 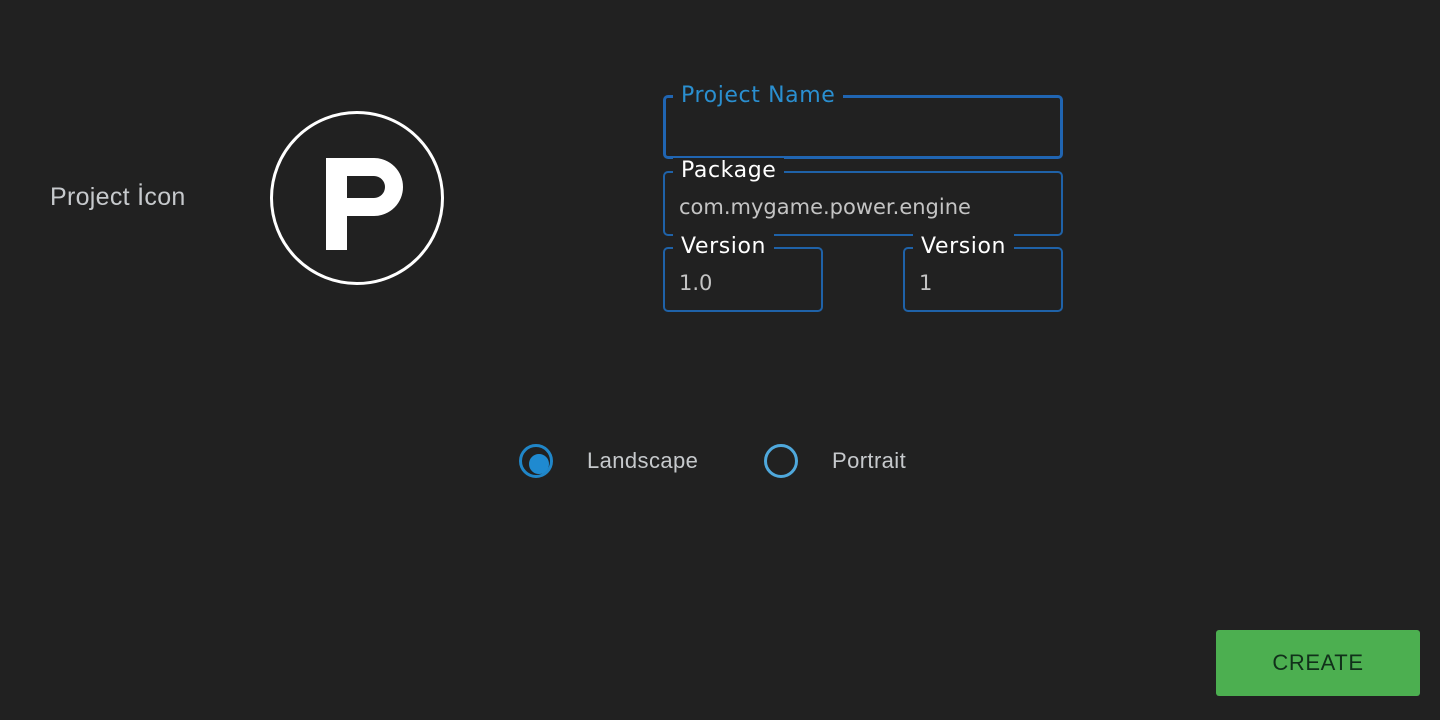 I want to click on version-code-field: Version, so click(x=983, y=273).